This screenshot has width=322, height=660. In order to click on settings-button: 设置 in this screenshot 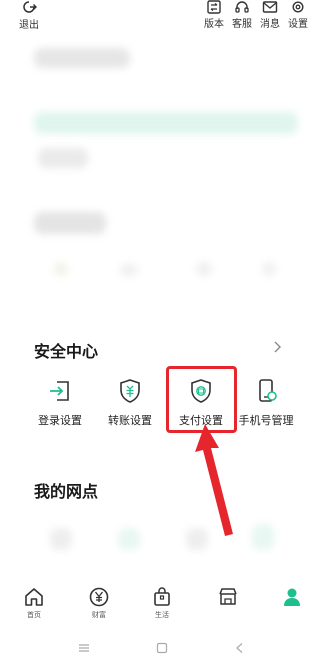, I will do `click(298, 15)`.